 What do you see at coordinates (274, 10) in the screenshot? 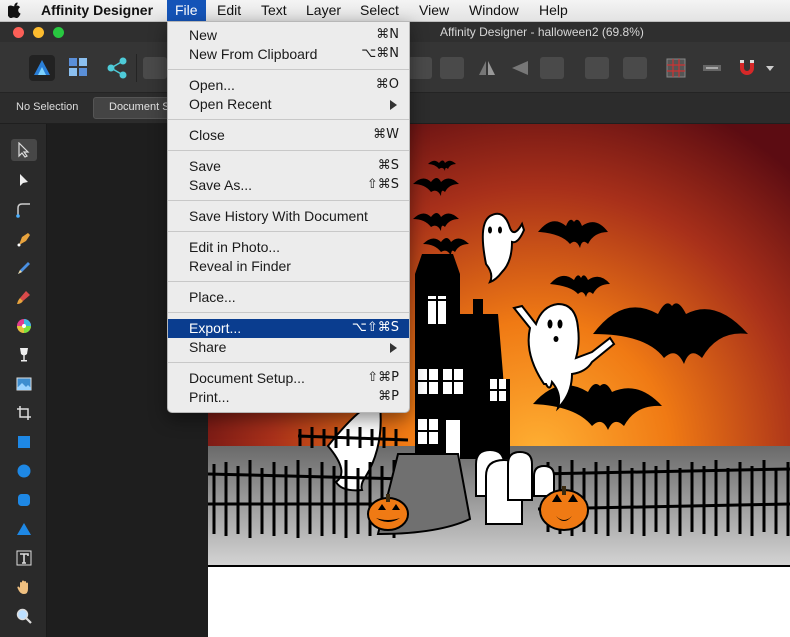
I see `menu-text: Text` at bounding box center [274, 10].